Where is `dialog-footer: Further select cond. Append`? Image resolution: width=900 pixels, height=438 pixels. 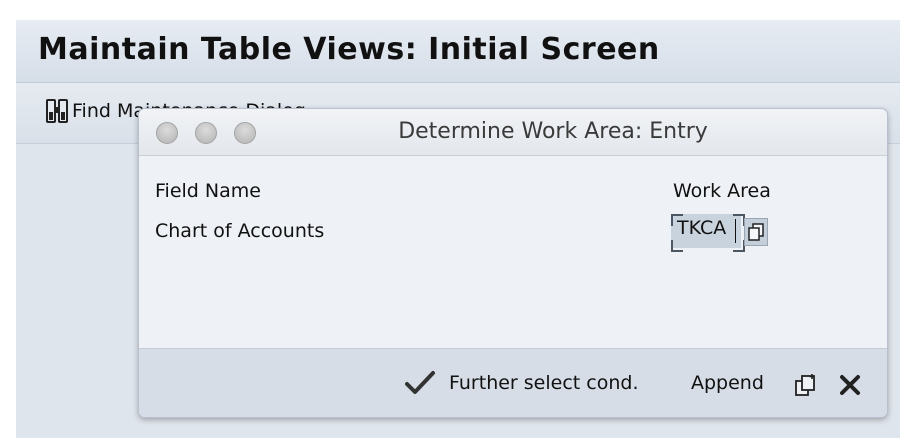
dialog-footer: Further select cond. Append is located at coordinates (513, 382).